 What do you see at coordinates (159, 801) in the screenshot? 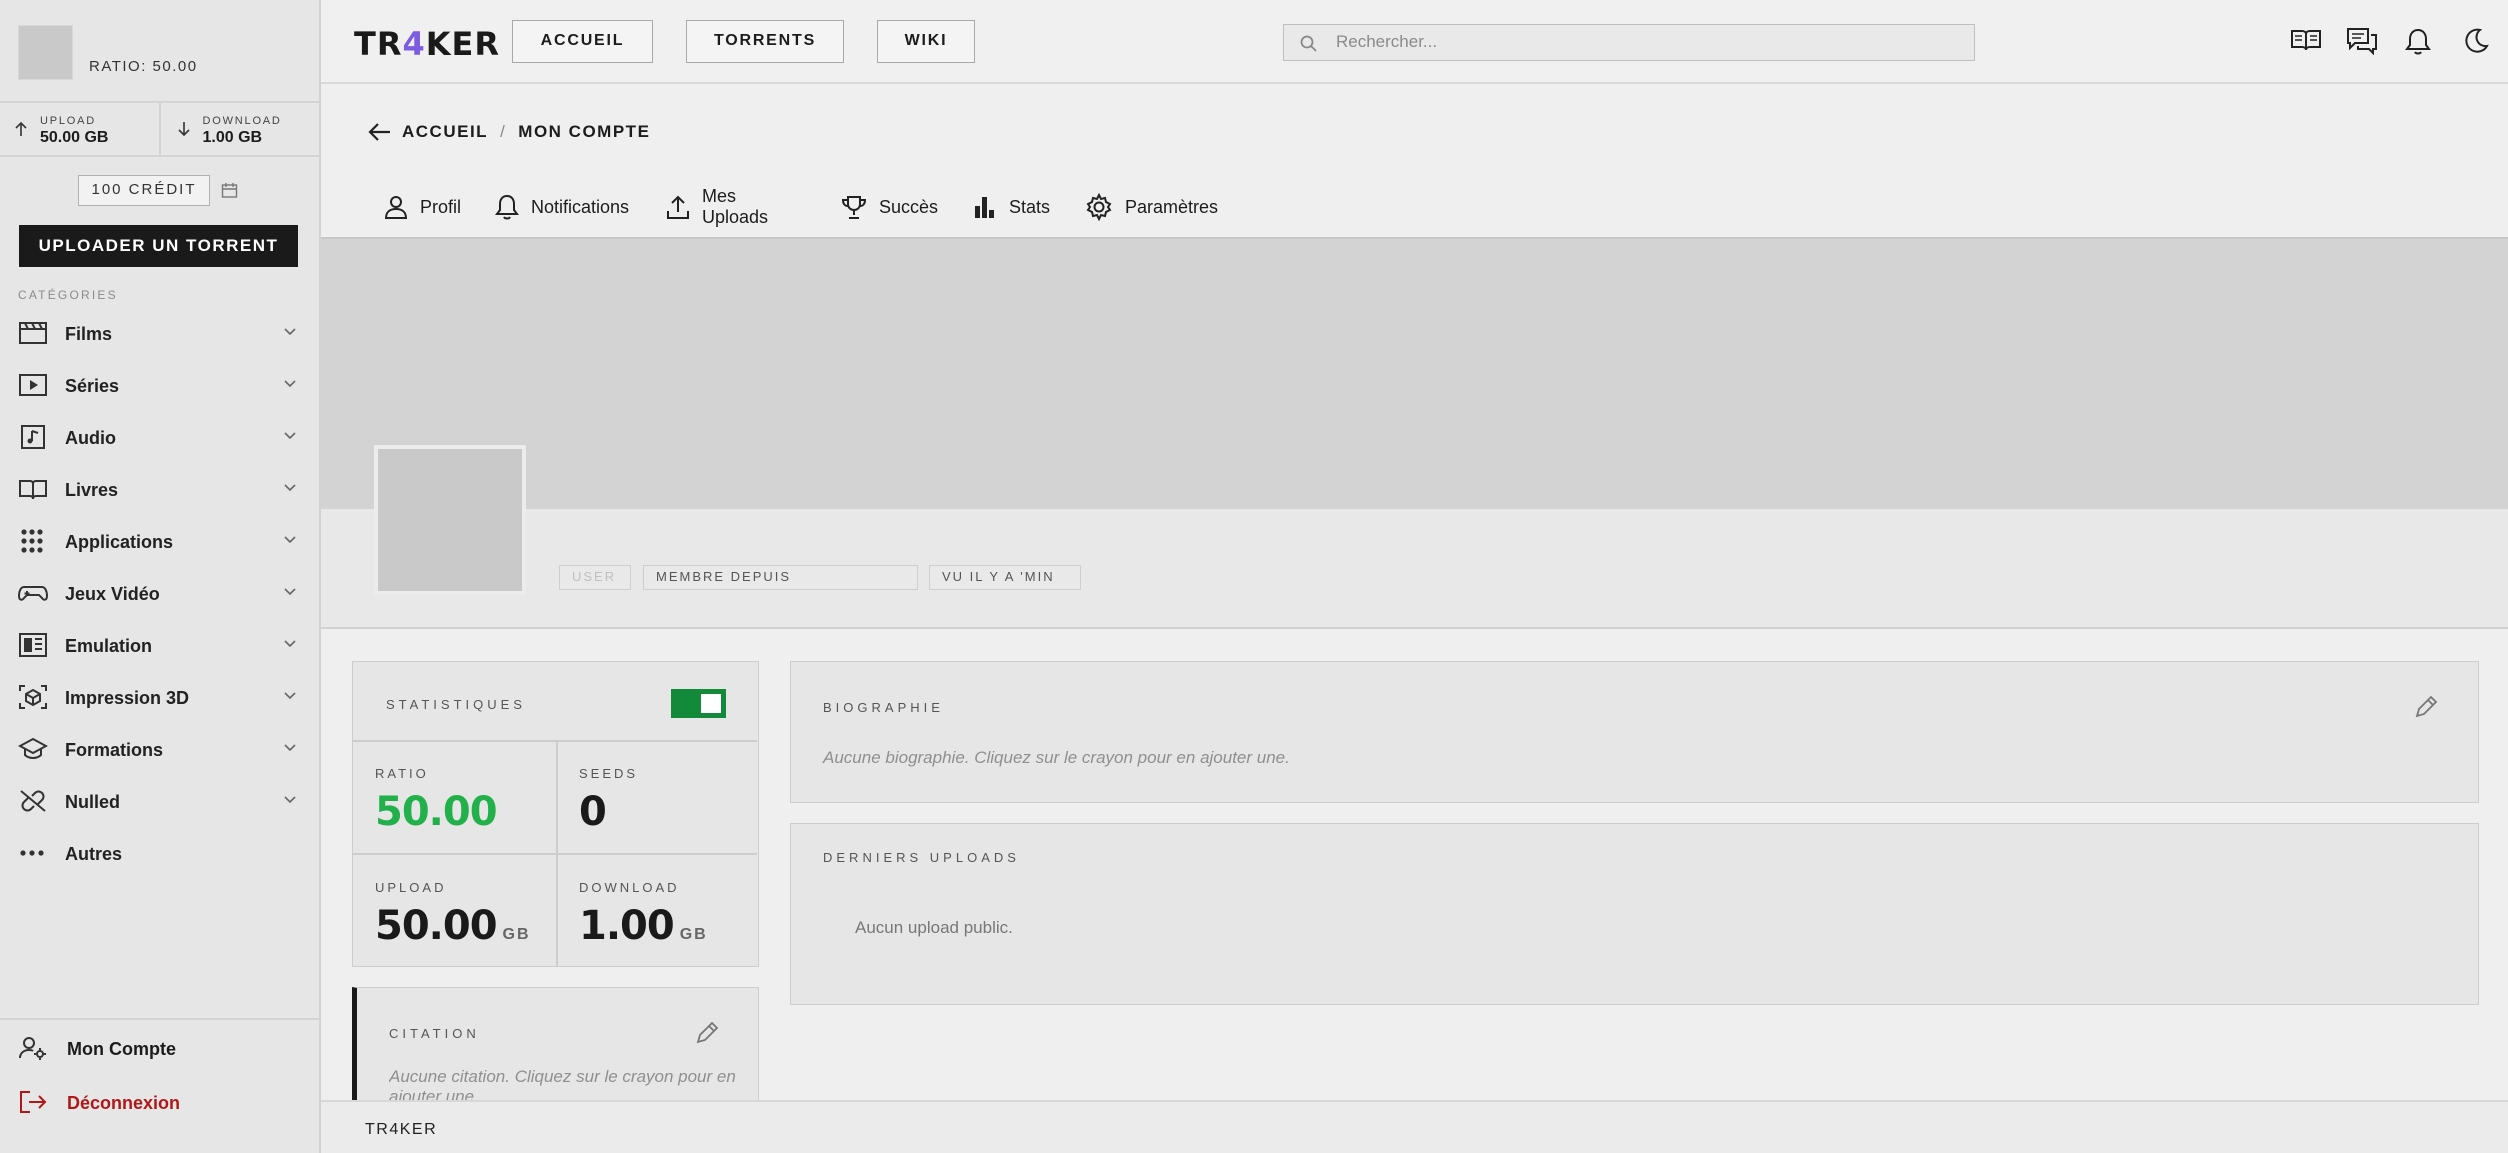
I see `category-nulled: Nulled` at bounding box center [159, 801].